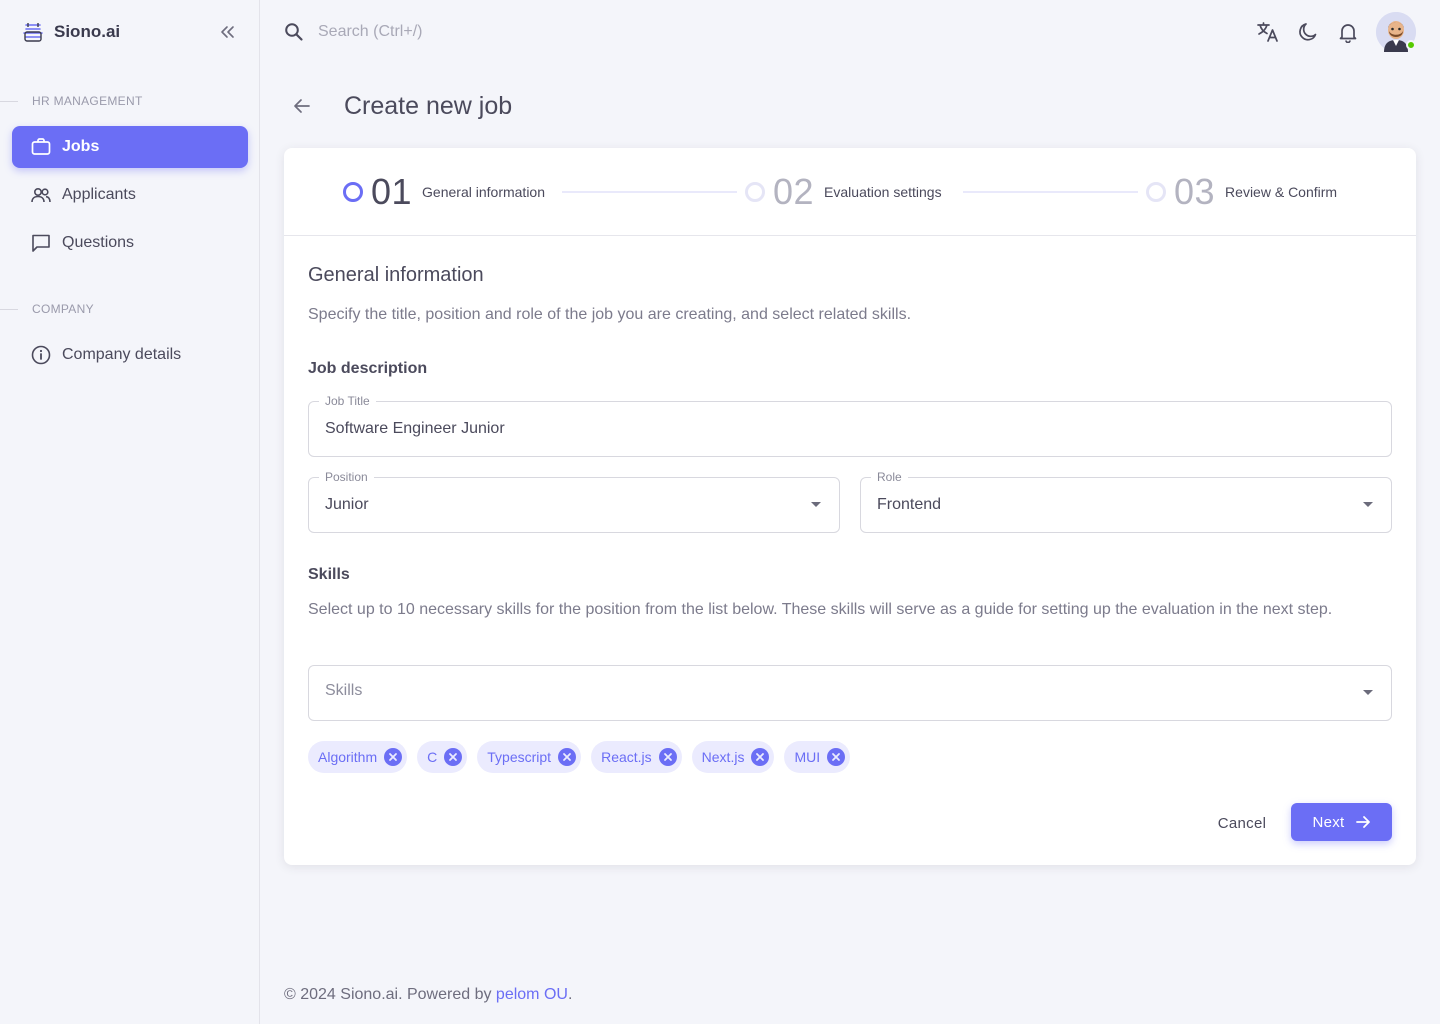  Describe the element at coordinates (428, 106) in the screenshot. I see `page-title: Create new job` at that location.